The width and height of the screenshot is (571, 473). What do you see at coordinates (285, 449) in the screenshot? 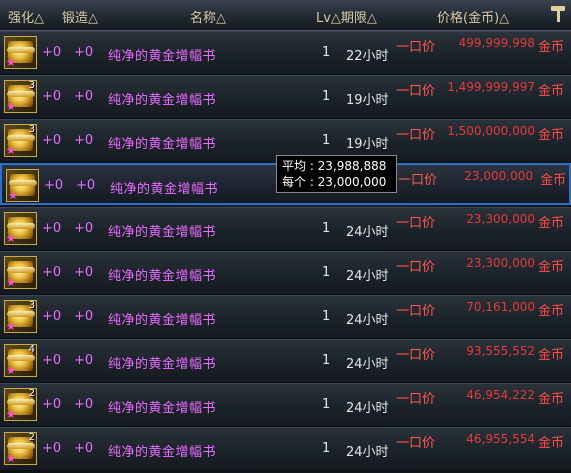
I see `listing-row: 2 ★ +0 +0 纯净的黄金增幅书 1 24小时 一口价 46,955,554 金币` at bounding box center [285, 449].